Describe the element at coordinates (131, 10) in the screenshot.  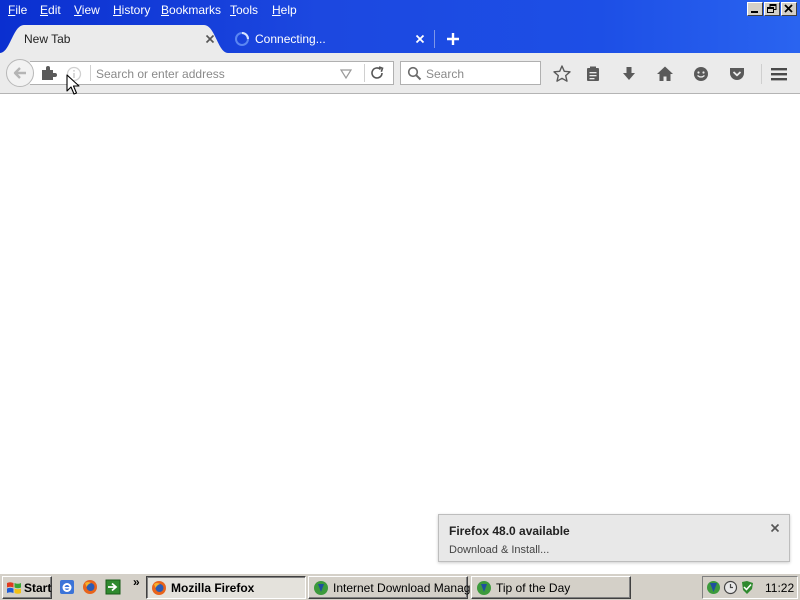
I see `menu-history: History` at that location.